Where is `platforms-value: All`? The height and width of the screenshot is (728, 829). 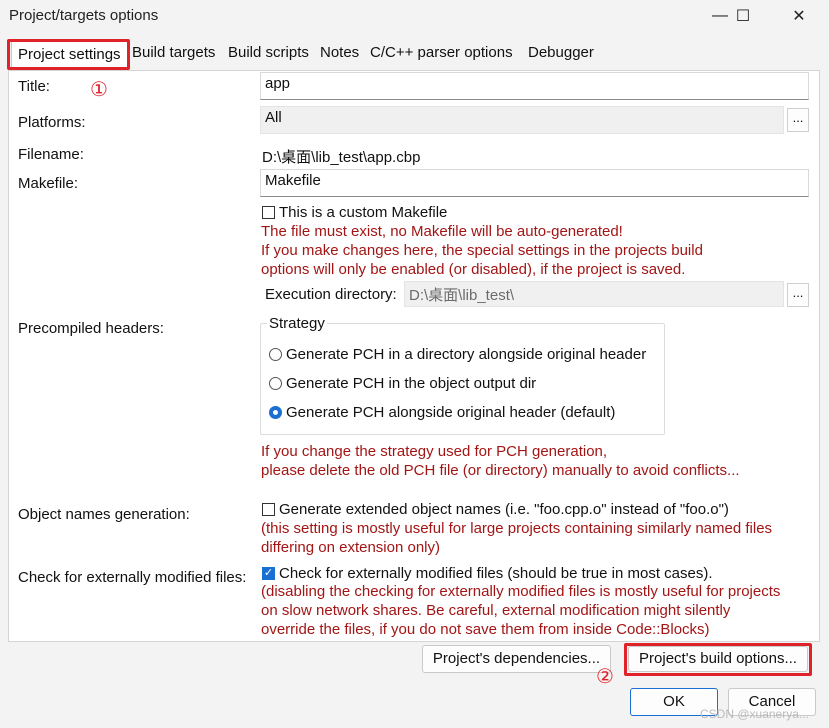 platforms-value: All is located at coordinates (273, 117).